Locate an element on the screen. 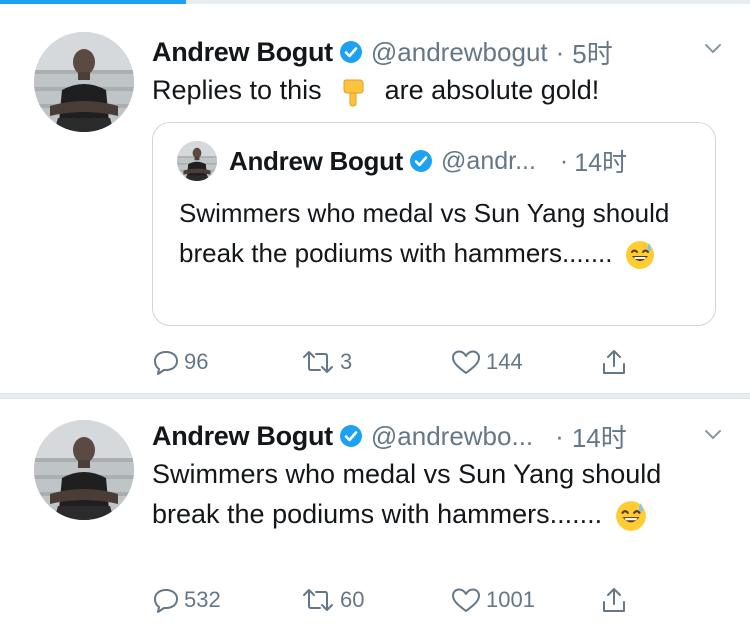 The width and height of the screenshot is (750, 642). active-tab-indicator is located at coordinates (93, 2).